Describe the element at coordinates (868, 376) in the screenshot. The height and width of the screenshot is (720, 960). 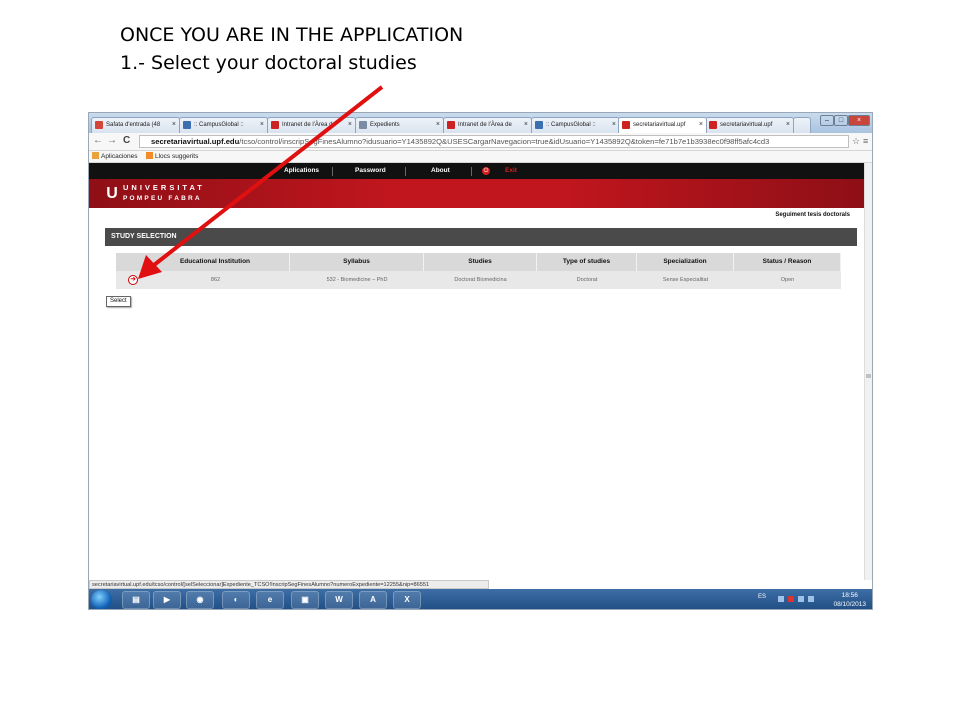
I see `scrollbar-thumb` at that location.